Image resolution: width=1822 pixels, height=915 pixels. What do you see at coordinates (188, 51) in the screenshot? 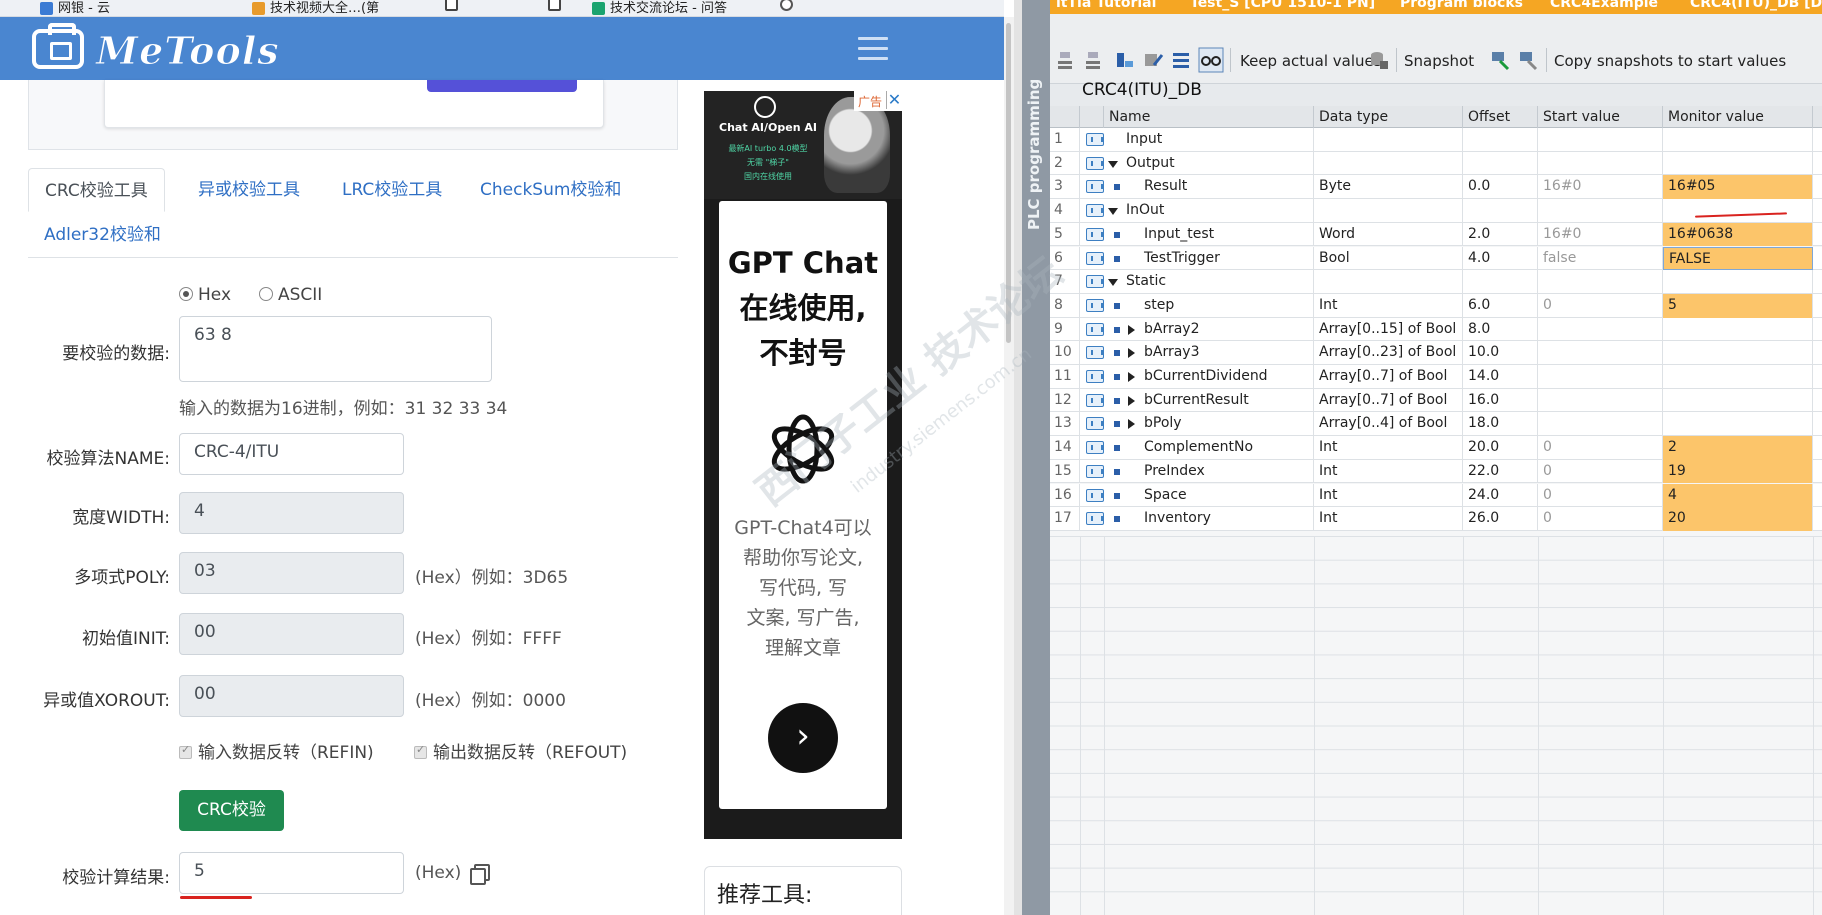
I see `site-logo-text: MeTools` at bounding box center [188, 51].